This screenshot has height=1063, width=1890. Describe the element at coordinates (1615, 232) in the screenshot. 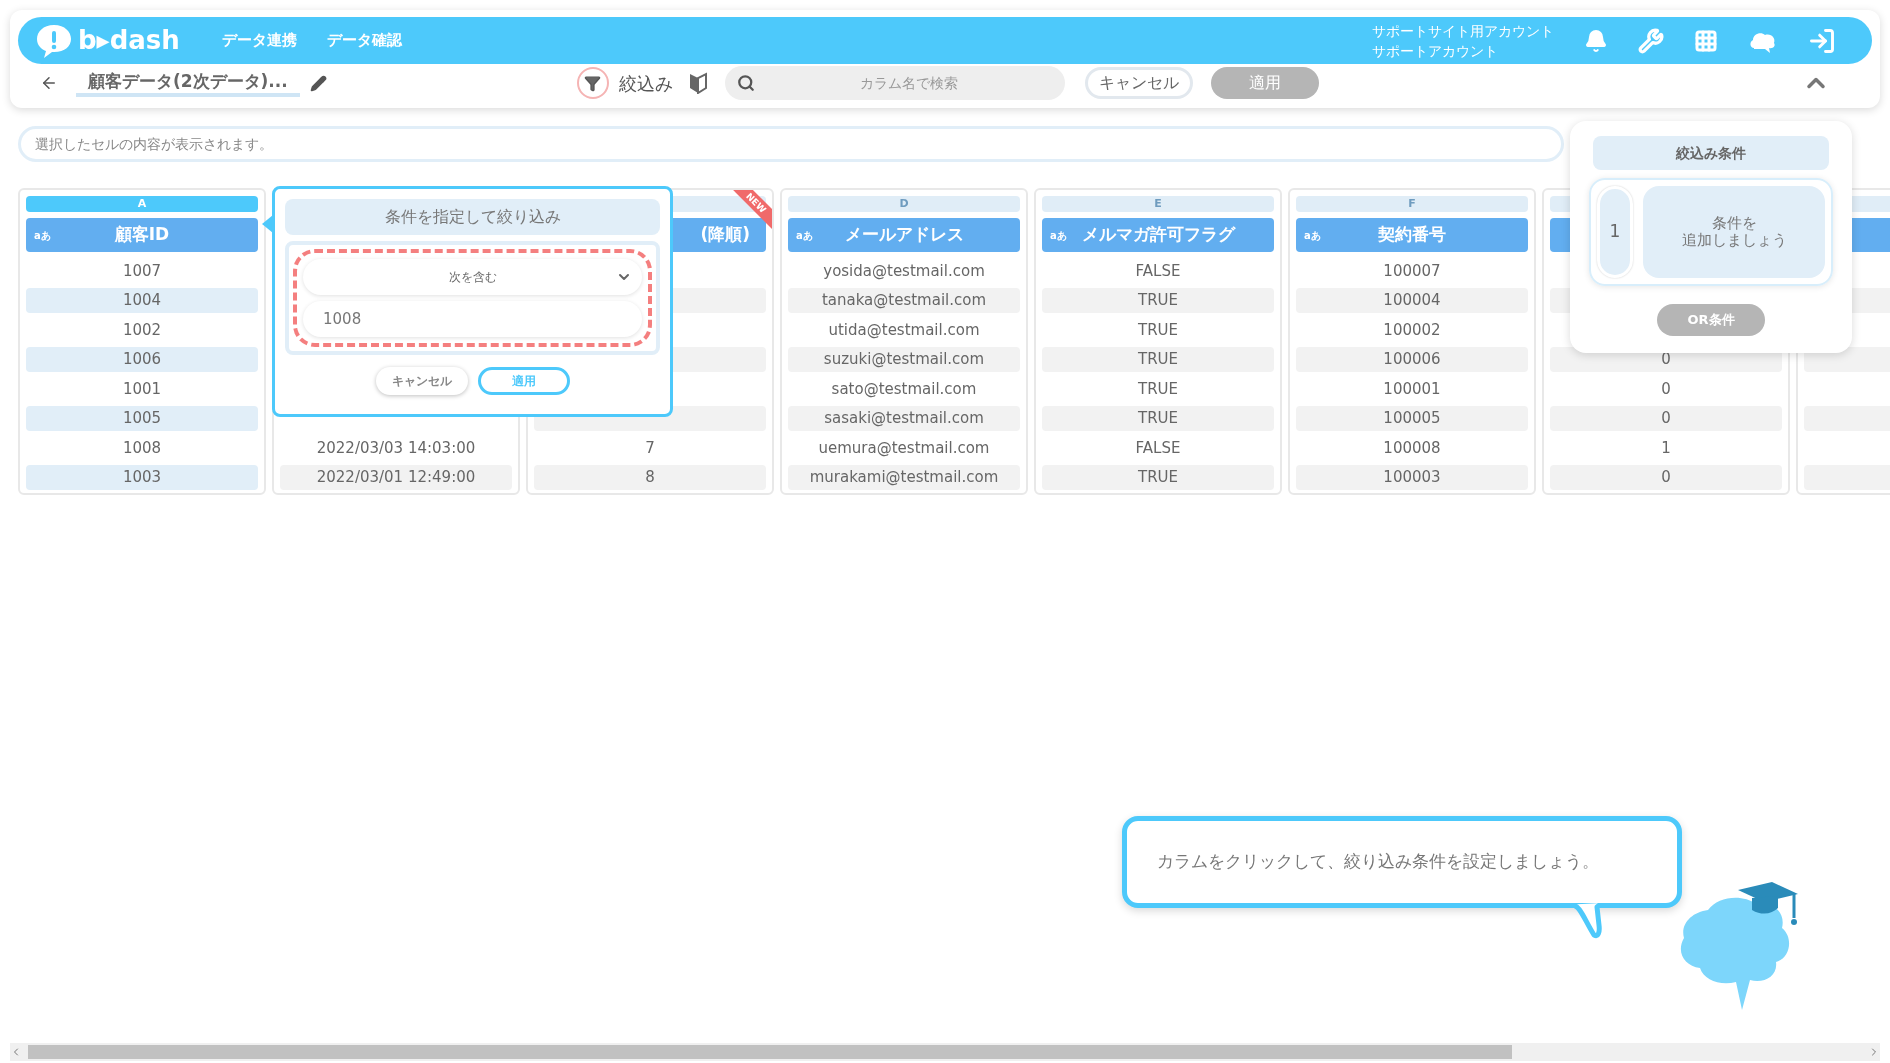

I see `condition-number: 1` at that location.